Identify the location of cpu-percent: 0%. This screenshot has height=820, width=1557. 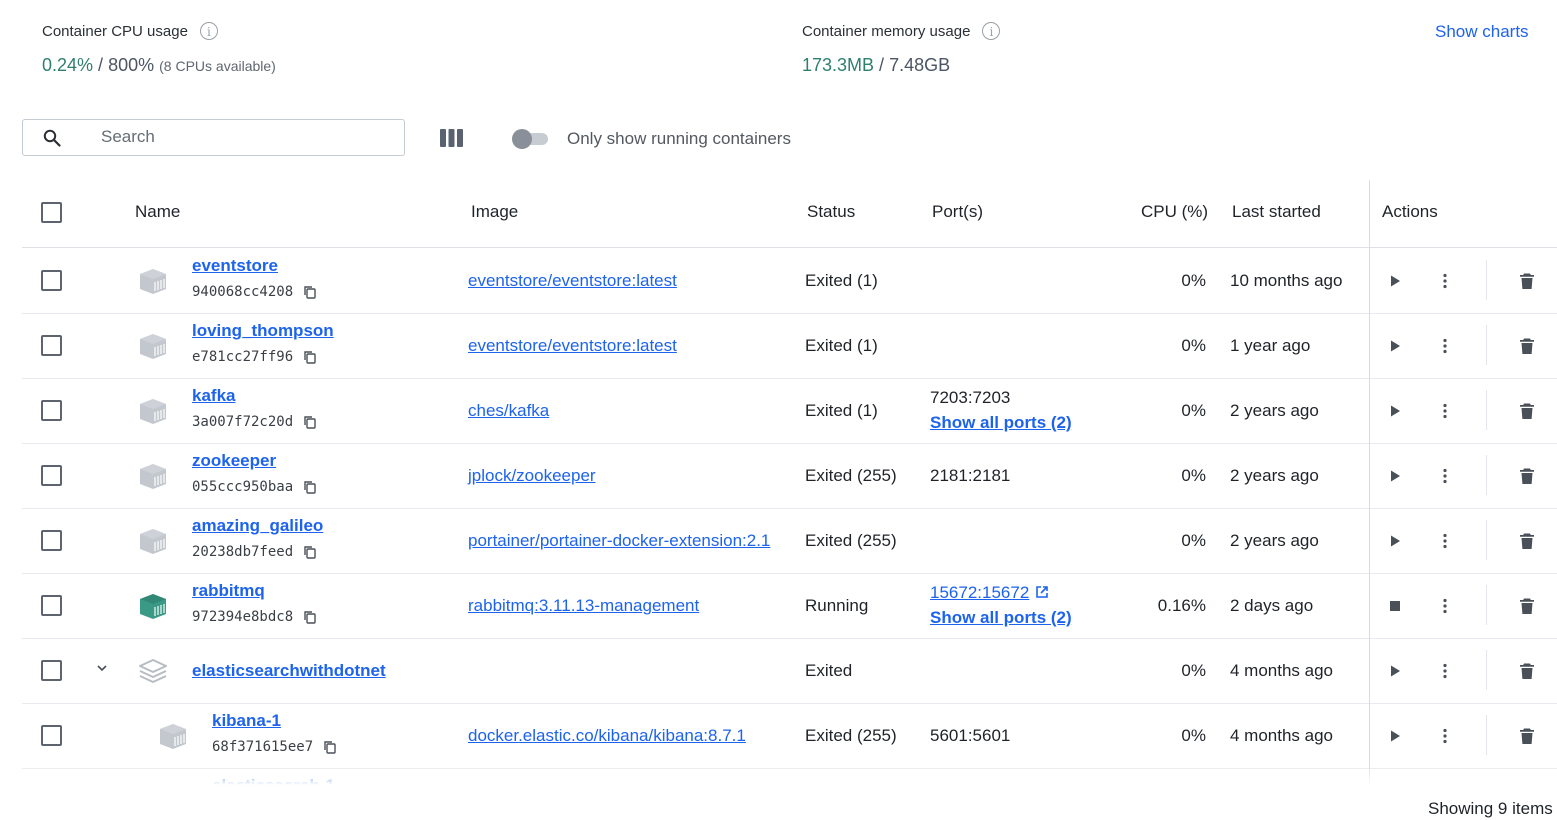
(1193, 345).